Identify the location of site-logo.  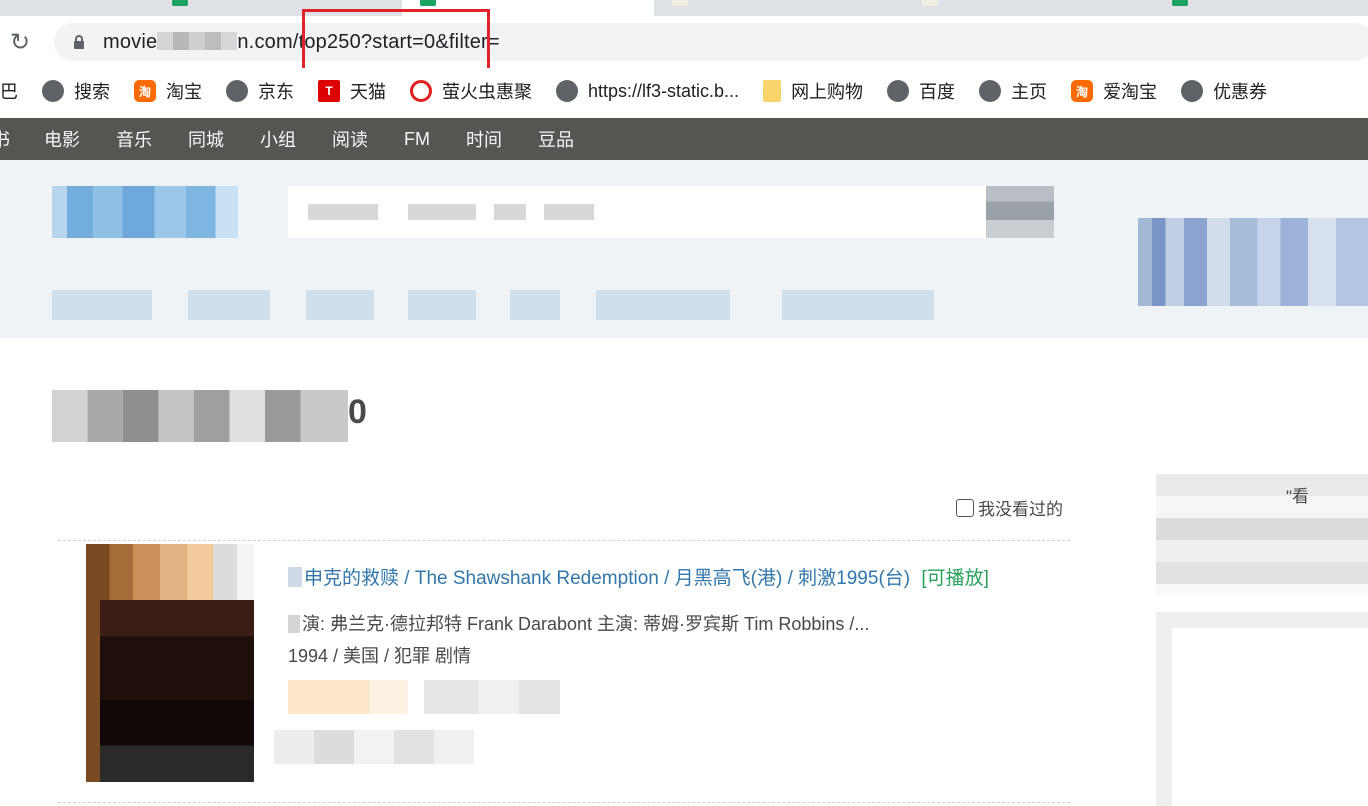
(145, 212).